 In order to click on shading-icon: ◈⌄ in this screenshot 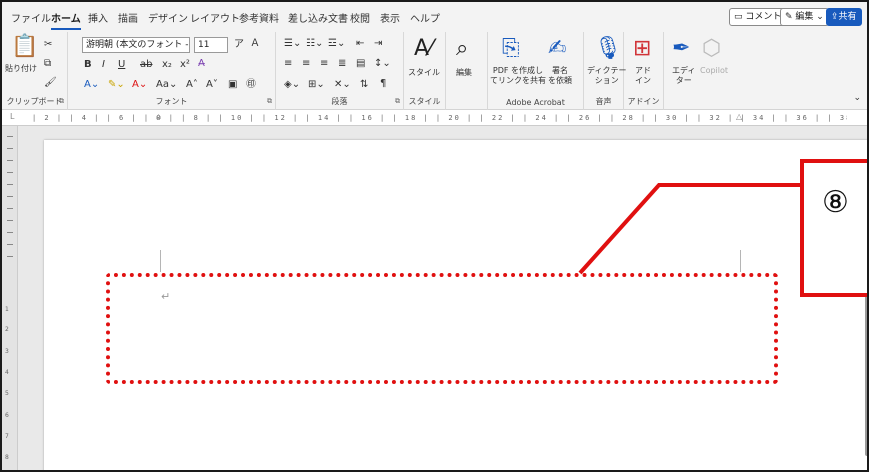, I will do `click(292, 85)`.